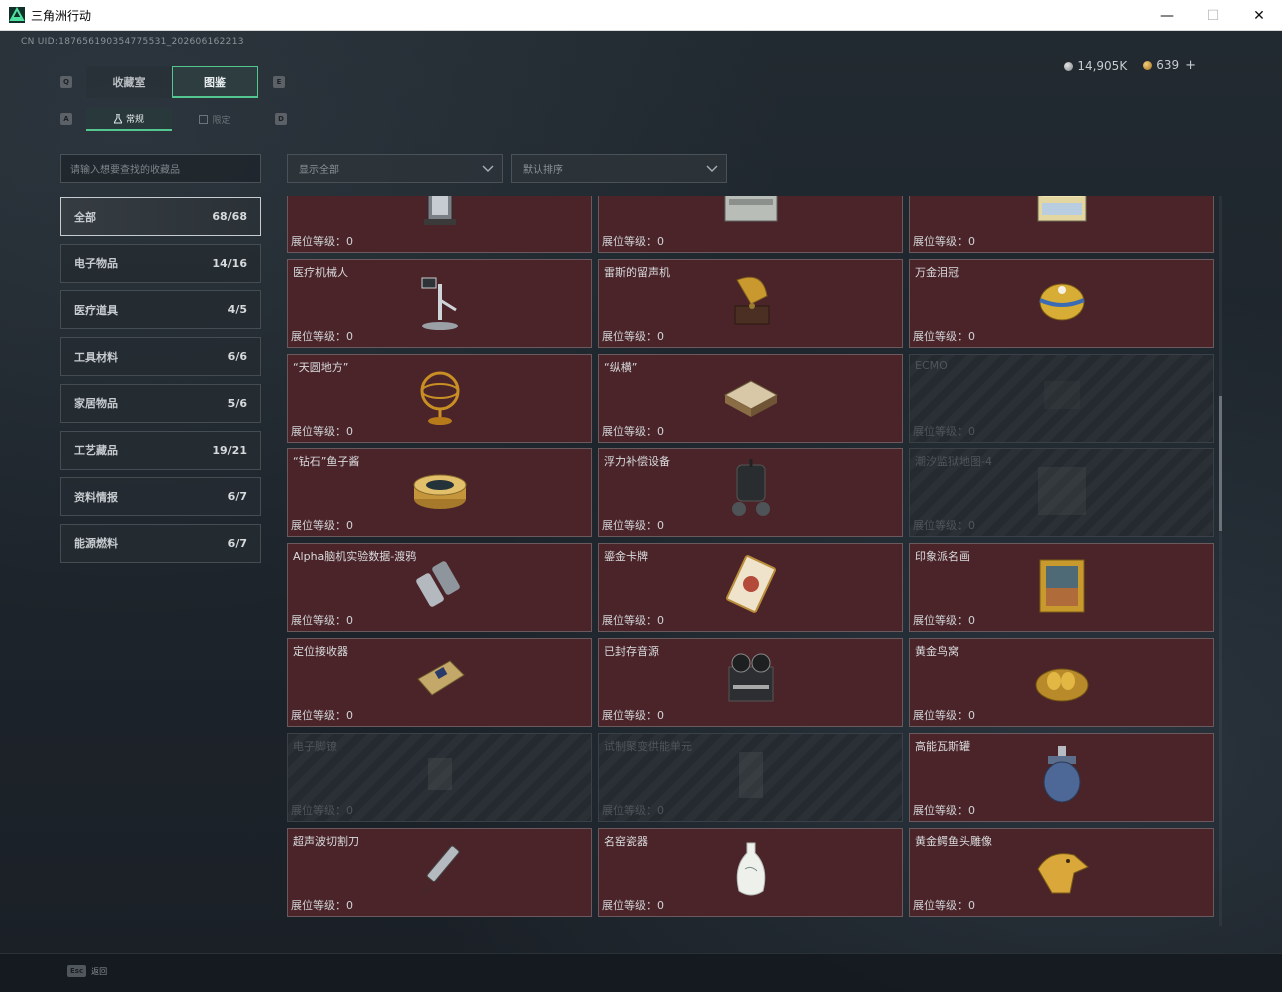 The height and width of the screenshot is (992, 1282). Describe the element at coordinates (326, 841) in the screenshot. I see `item-name: 超声波切割刀` at that location.